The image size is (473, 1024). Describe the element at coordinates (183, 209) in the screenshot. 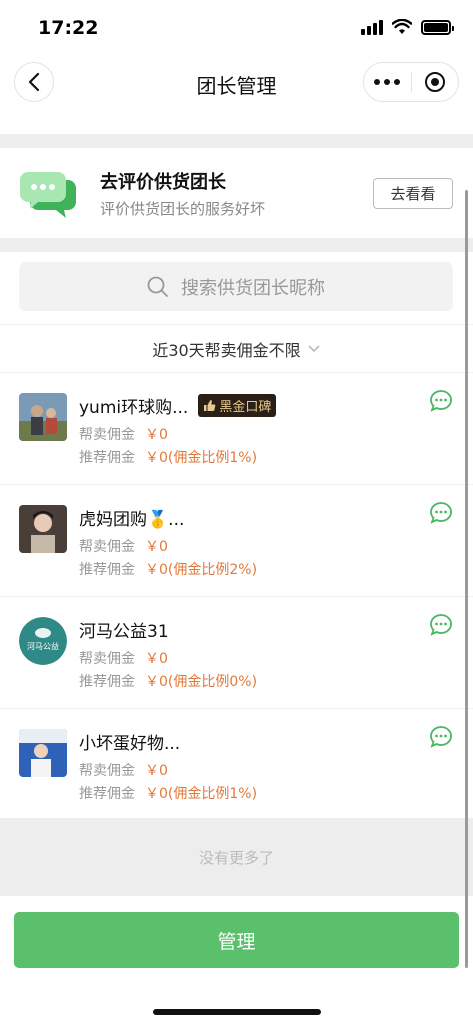

I see `evaluate-subtitle: 评价供货团长的服务好坏` at that location.